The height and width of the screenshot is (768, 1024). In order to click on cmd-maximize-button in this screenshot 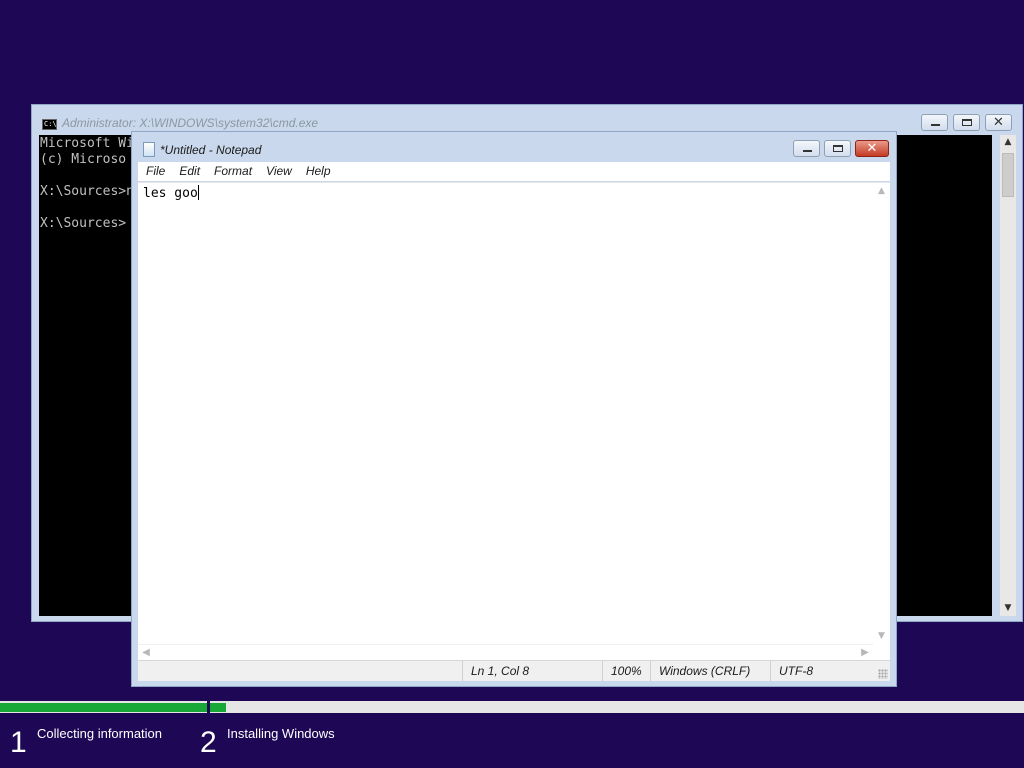, I will do `click(966, 122)`.